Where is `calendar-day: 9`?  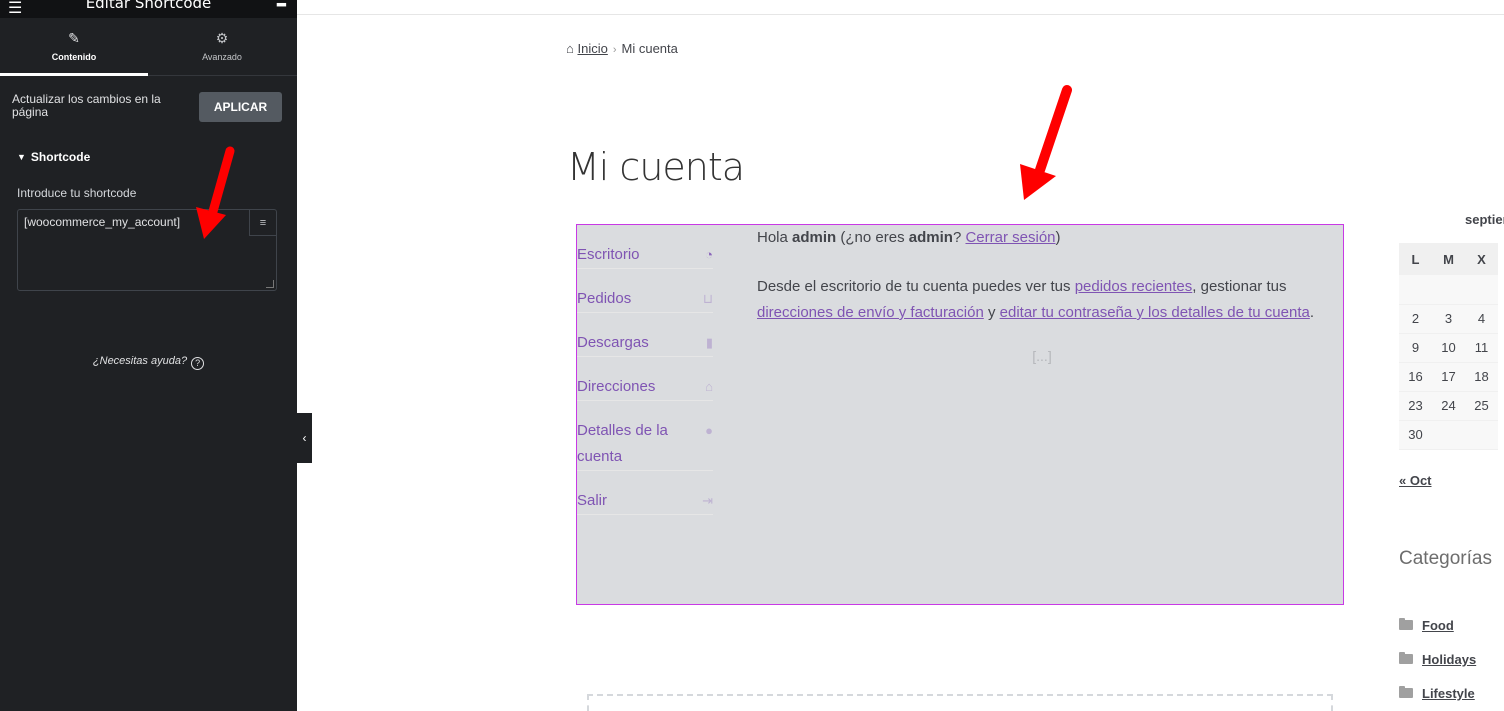
calendar-day: 9 is located at coordinates (1415, 348).